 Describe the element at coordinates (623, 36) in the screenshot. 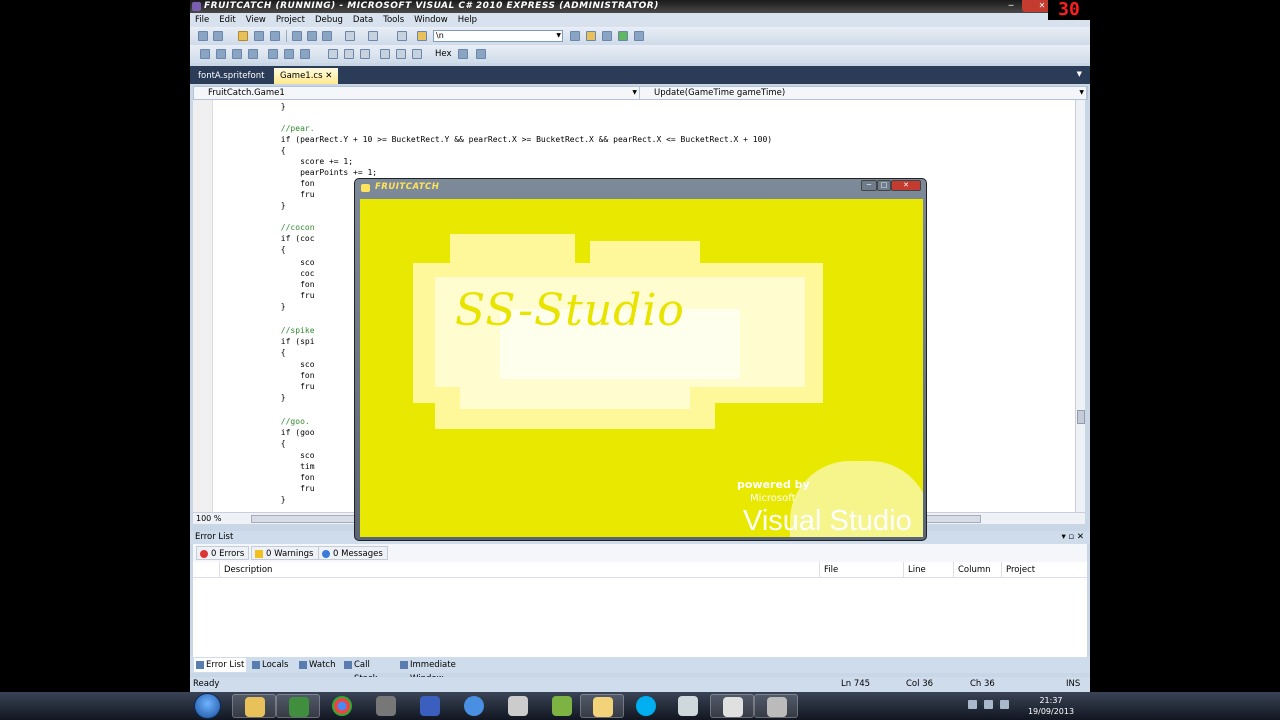

I see `toolbox-icon` at that location.